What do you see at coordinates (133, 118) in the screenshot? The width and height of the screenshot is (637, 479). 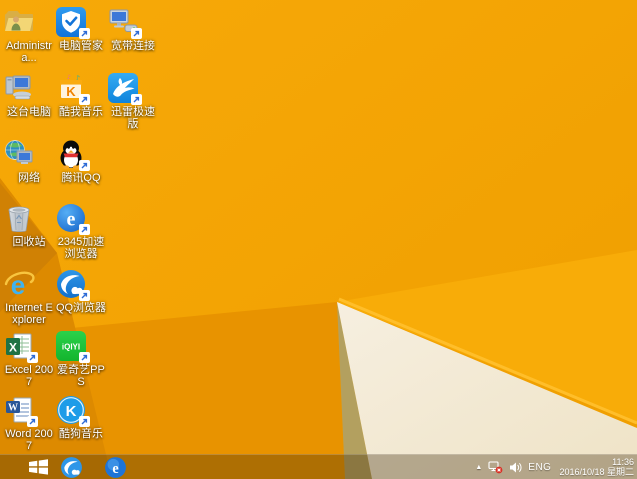 I see `icon-label: 迅雷极速版` at bounding box center [133, 118].